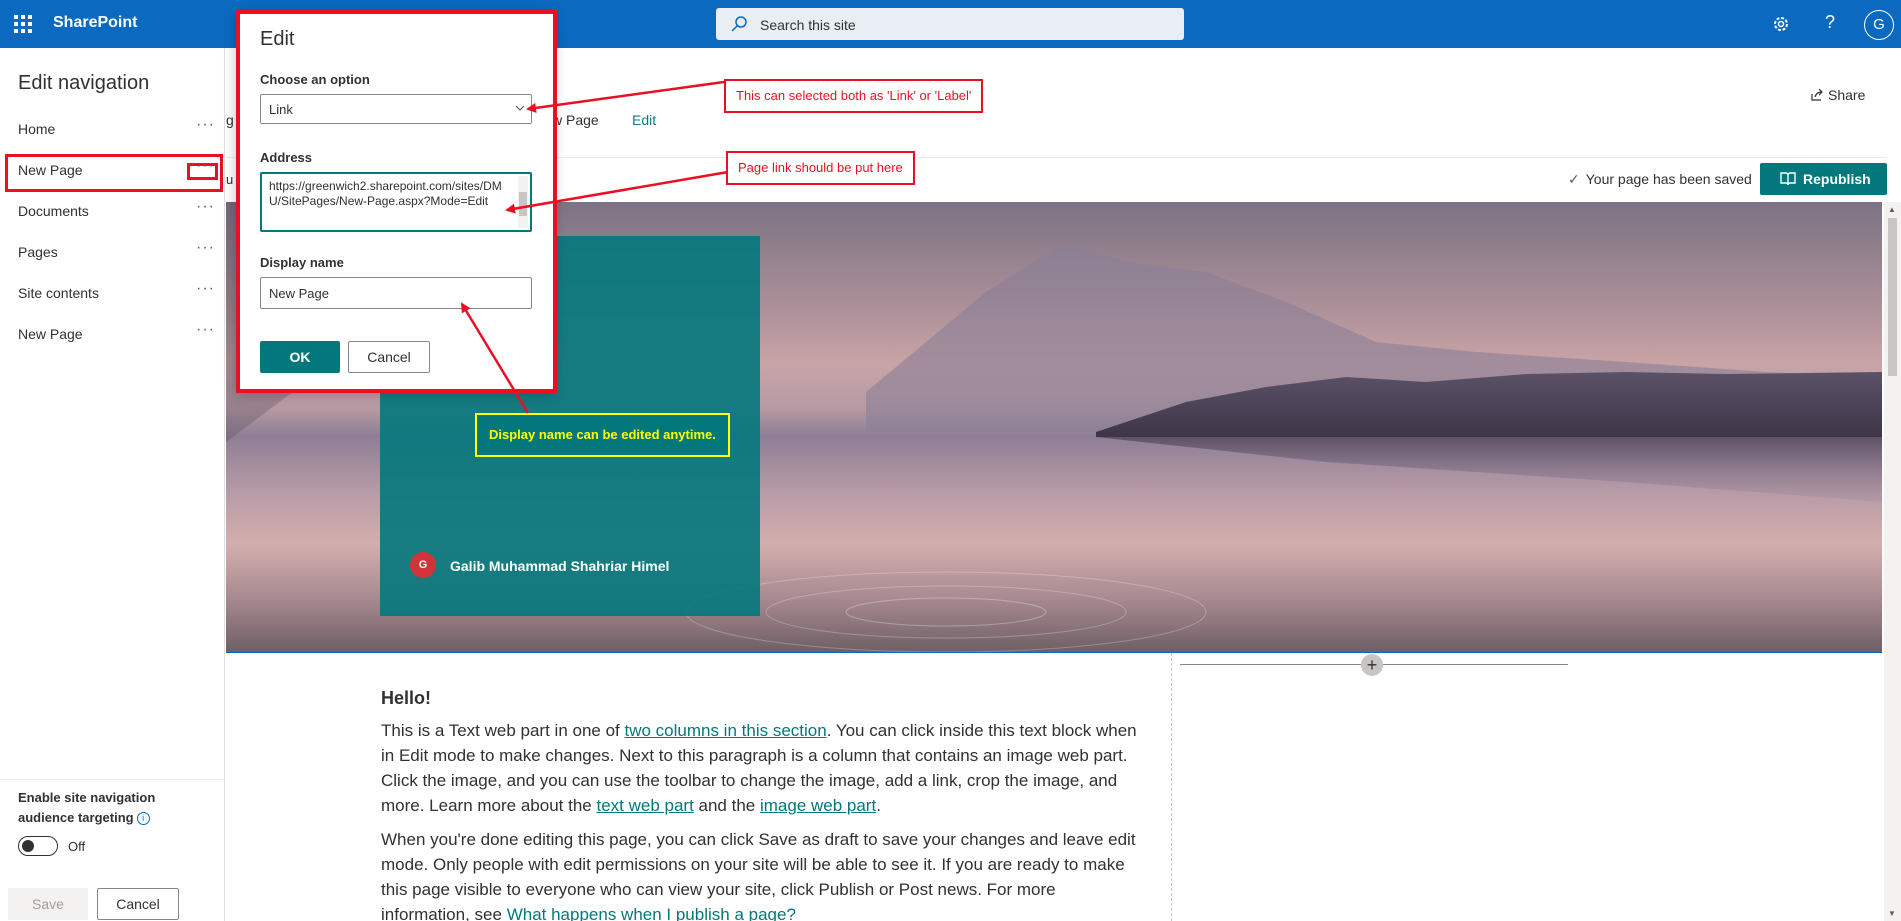 Image resolution: width=1901 pixels, height=921 pixels. Describe the element at coordinates (38, 846) in the screenshot. I see `audience-targeting-toggle` at that location.